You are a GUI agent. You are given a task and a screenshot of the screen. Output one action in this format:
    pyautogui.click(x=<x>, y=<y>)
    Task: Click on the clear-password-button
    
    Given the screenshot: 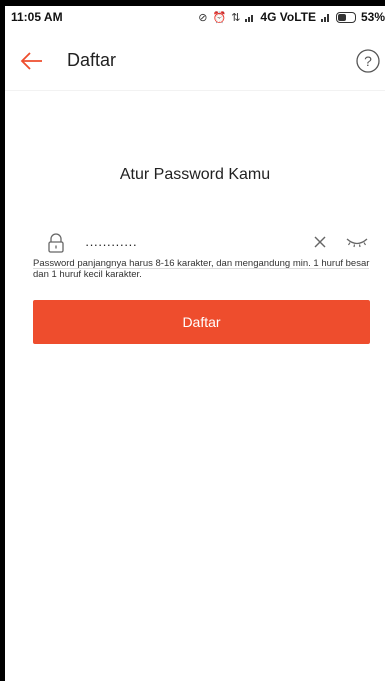 What is the action you would take?
    pyautogui.click(x=320, y=242)
    